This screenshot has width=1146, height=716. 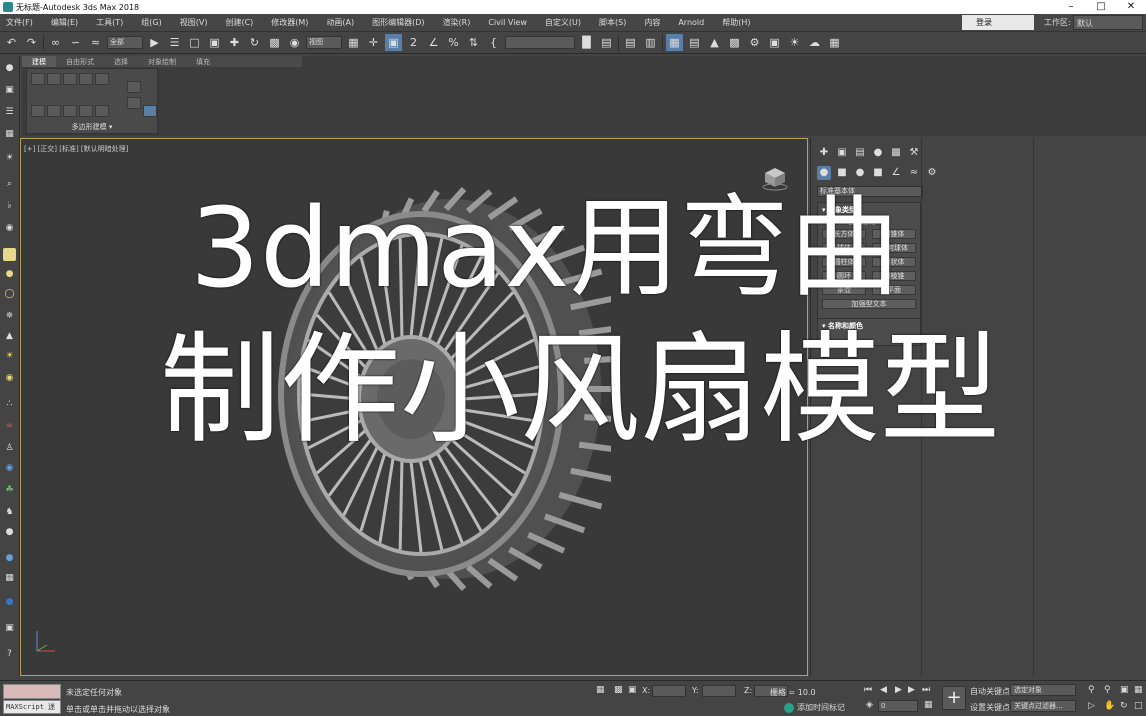 I want to click on help-icon: ?, so click(x=9, y=654).